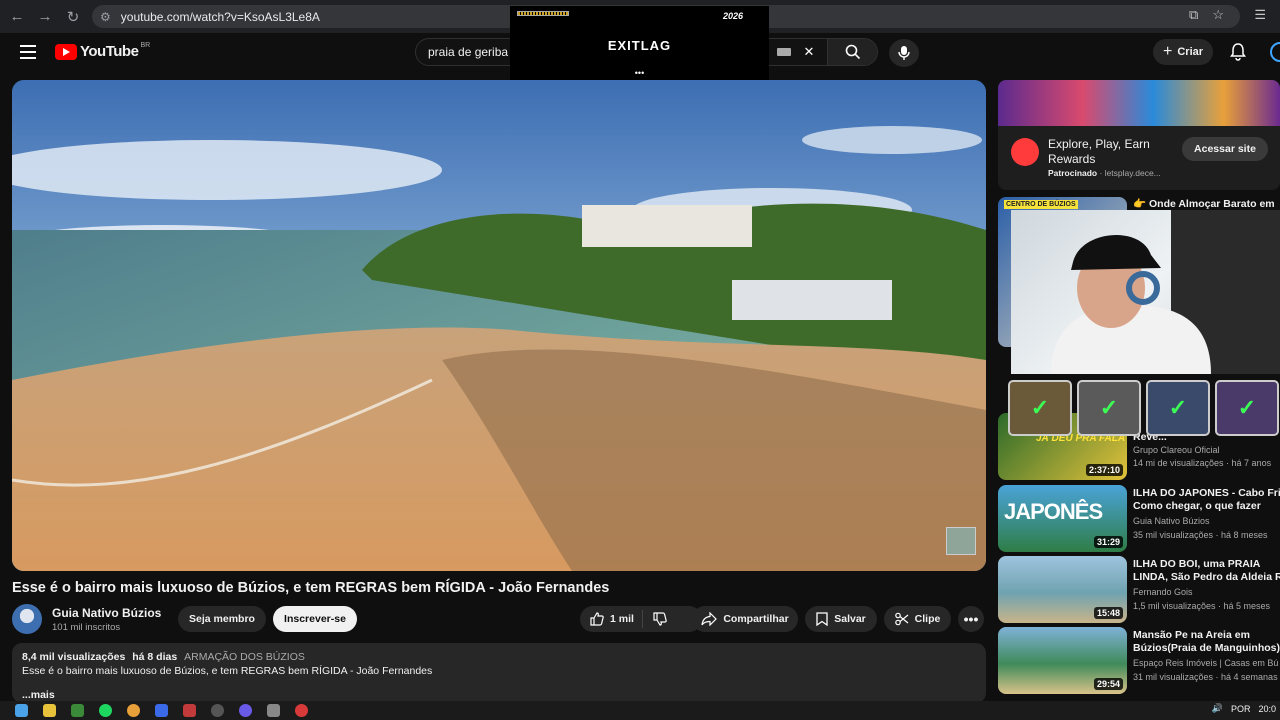  What do you see at coordinates (217, 710) in the screenshot?
I see `steam-icon` at bounding box center [217, 710].